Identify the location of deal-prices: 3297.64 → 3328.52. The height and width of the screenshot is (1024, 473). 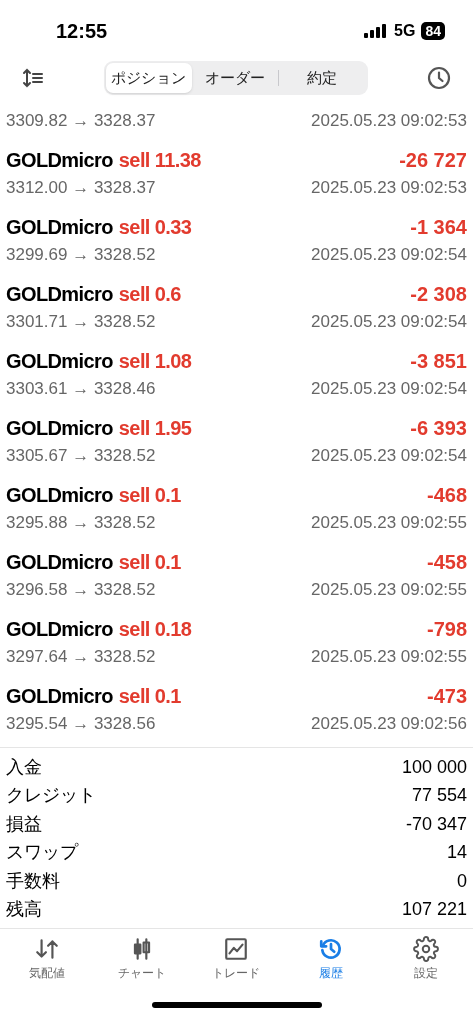
(81, 657).